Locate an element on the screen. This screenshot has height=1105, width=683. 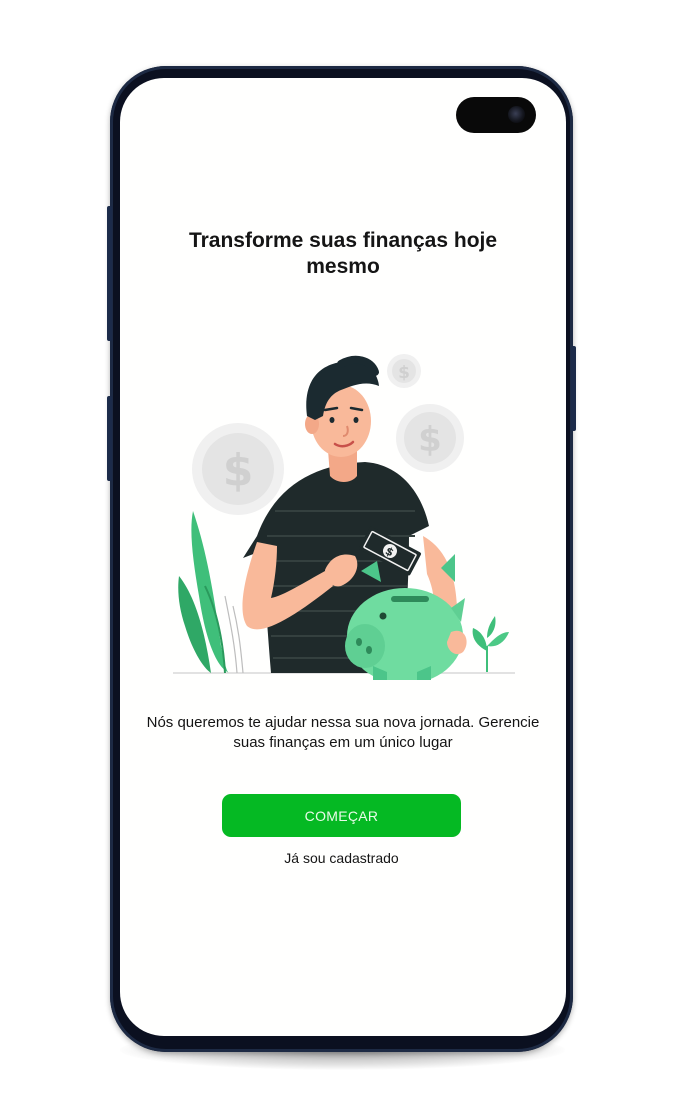
sprout-icon is located at coordinates (490, 644).